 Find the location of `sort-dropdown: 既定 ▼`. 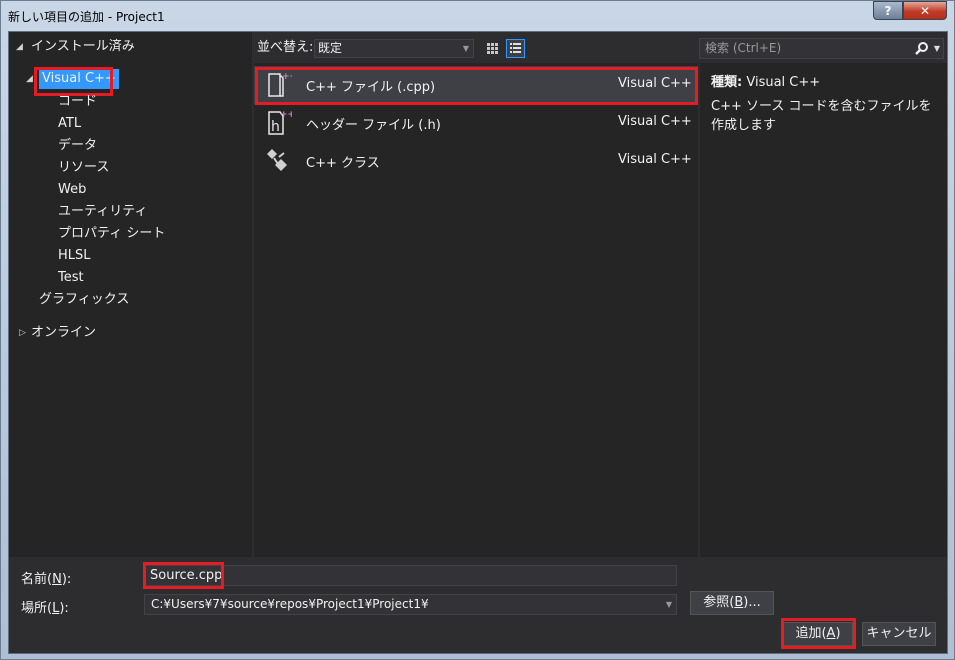

sort-dropdown: 既定 ▼ is located at coordinates (394, 48).